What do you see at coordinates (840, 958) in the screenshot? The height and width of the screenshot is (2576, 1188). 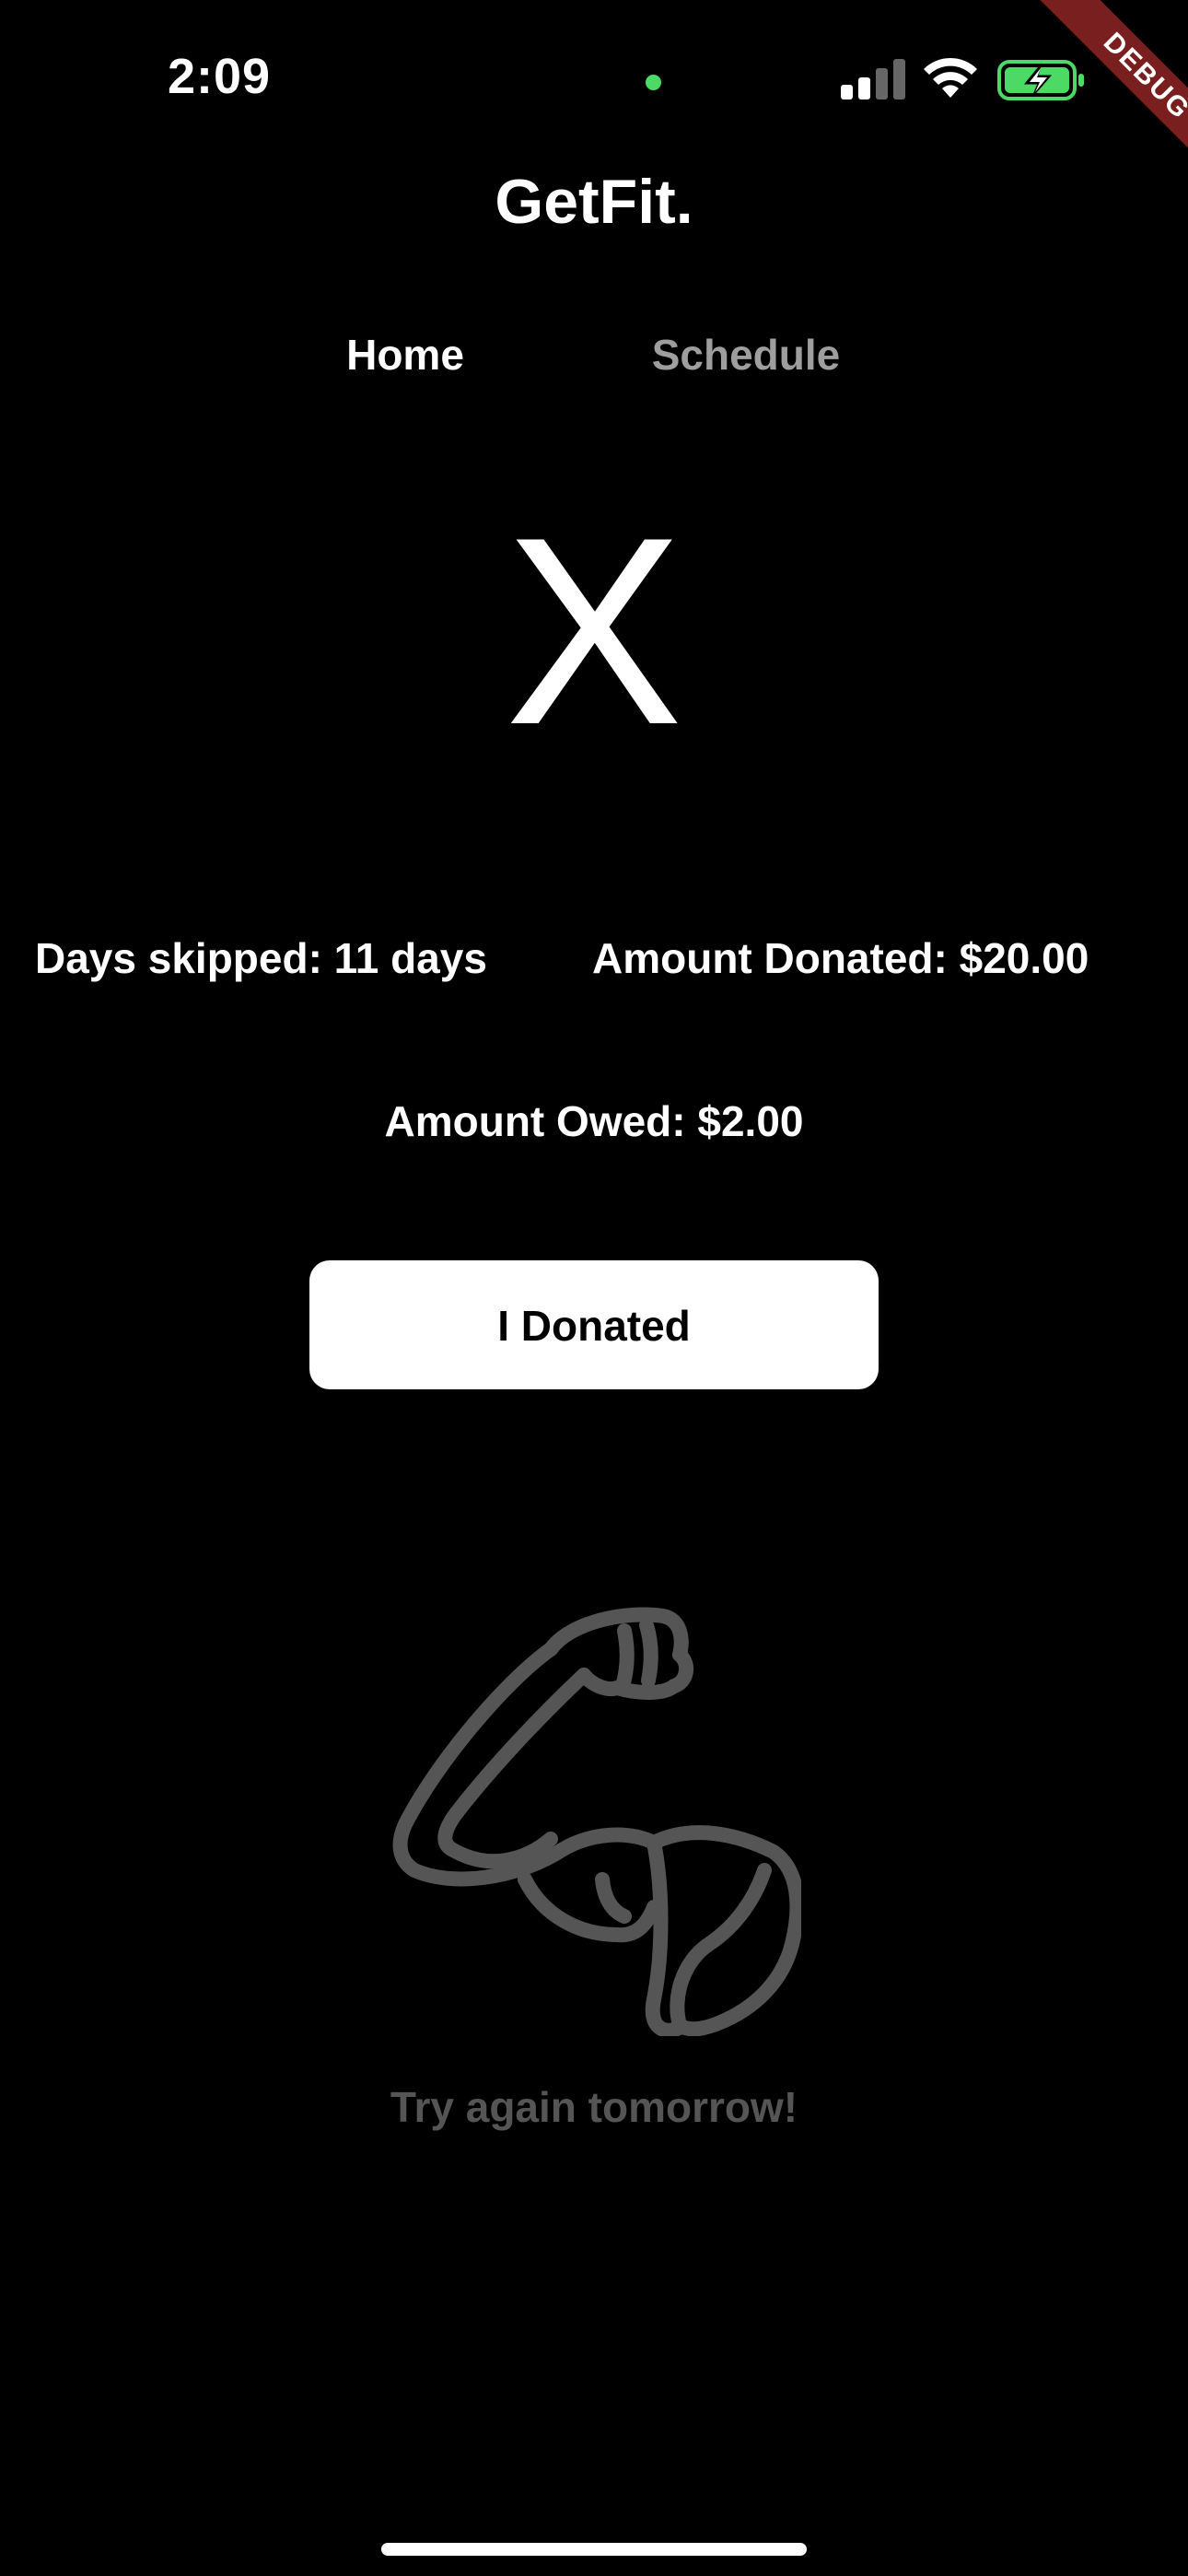 I see `amount-donated-text: Amount Donated: $20.00` at bounding box center [840, 958].